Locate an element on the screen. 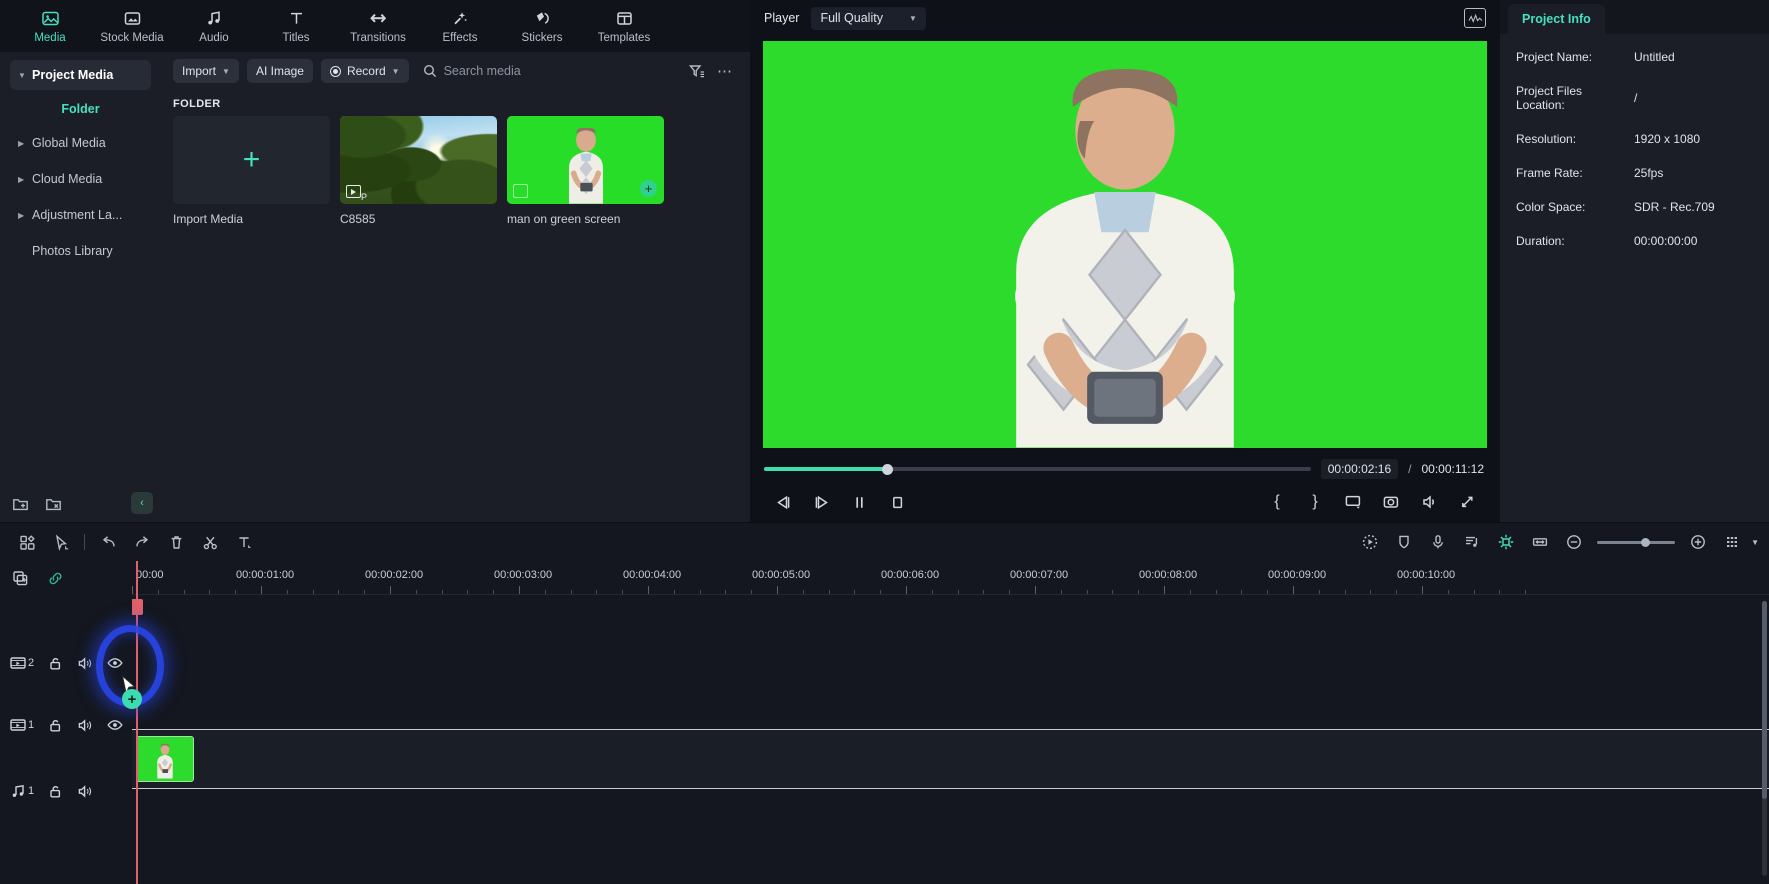  media-item-import: + Import Media is located at coordinates (251, 171).